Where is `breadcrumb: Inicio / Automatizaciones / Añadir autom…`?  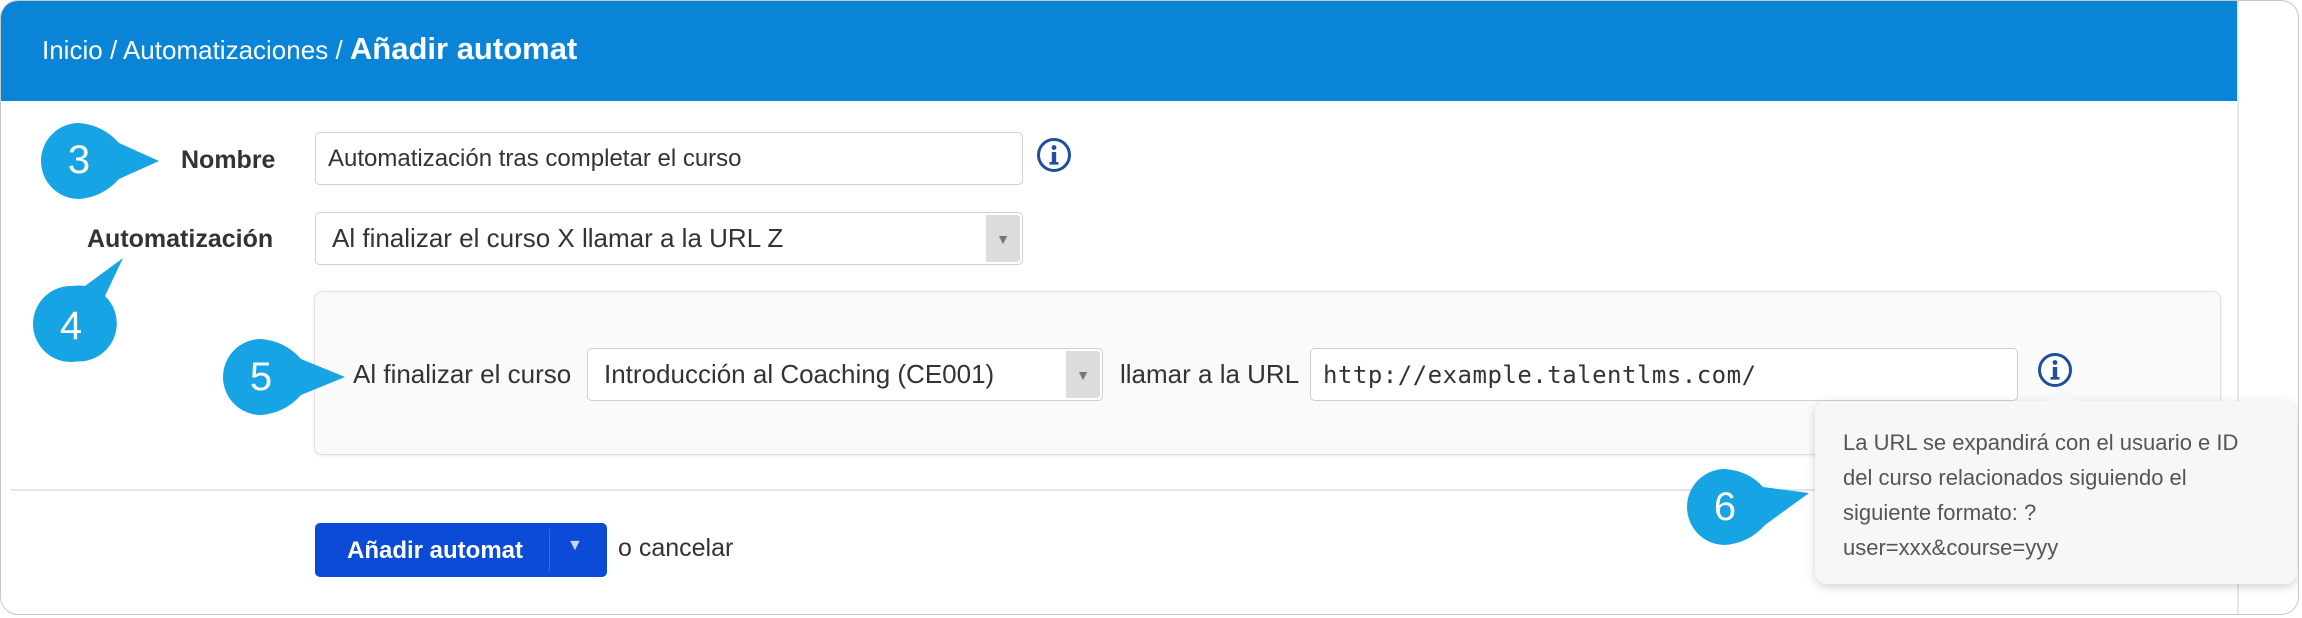
breadcrumb: Inicio / Automatizaciones / Añadir autom… is located at coordinates (309, 49).